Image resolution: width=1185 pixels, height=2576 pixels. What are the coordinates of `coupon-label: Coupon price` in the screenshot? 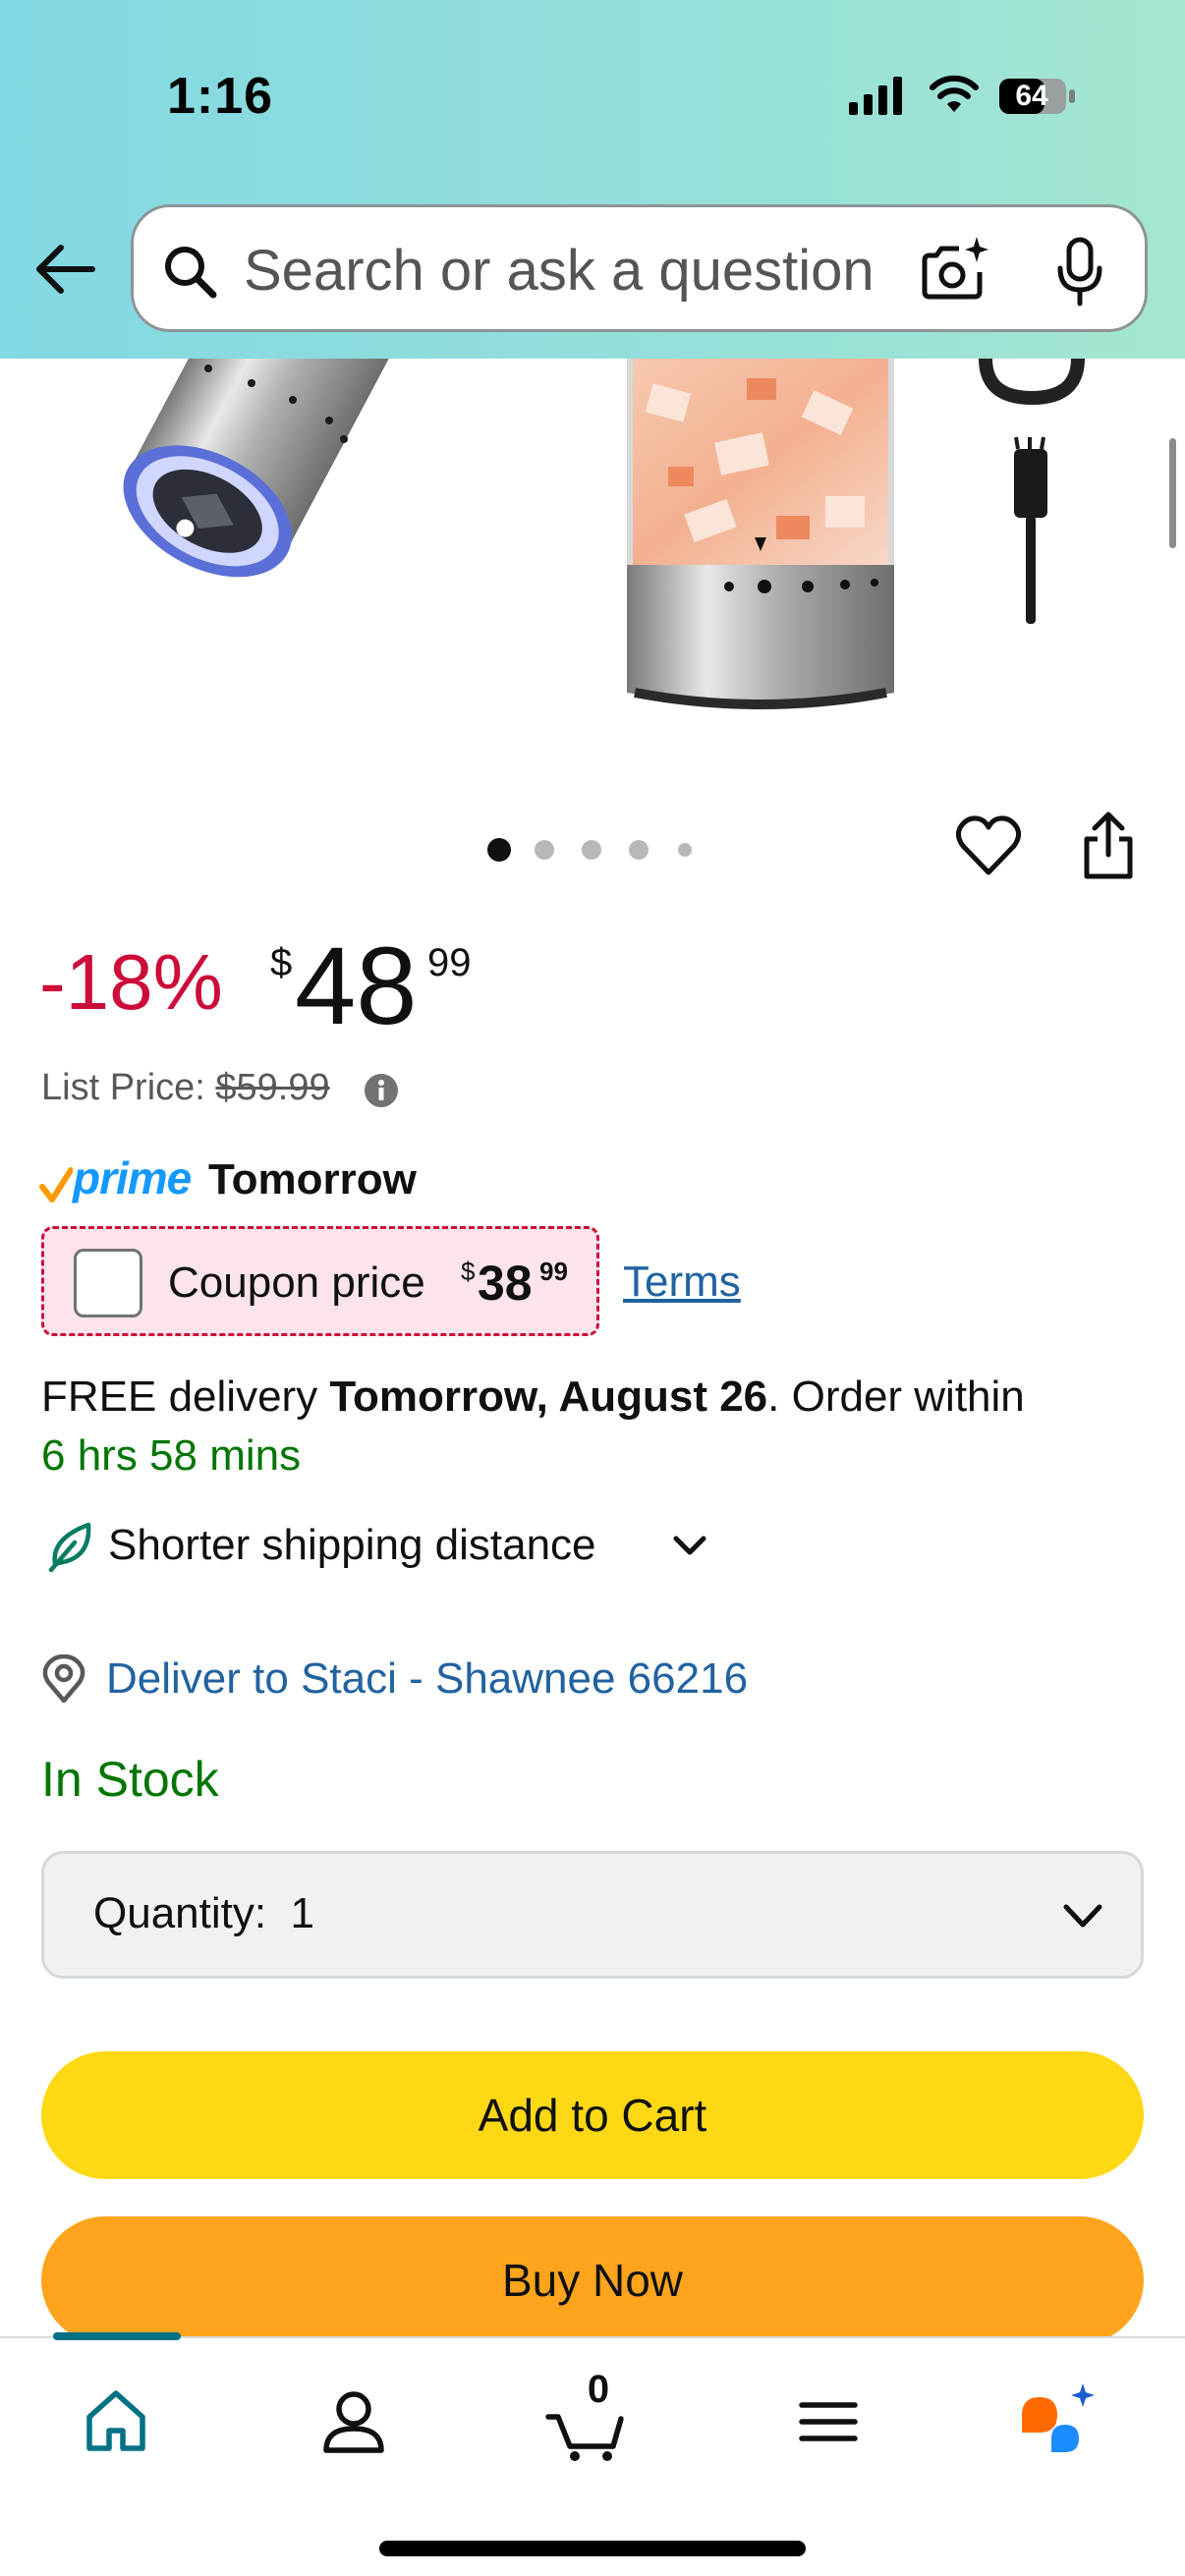 It's located at (296, 1283).